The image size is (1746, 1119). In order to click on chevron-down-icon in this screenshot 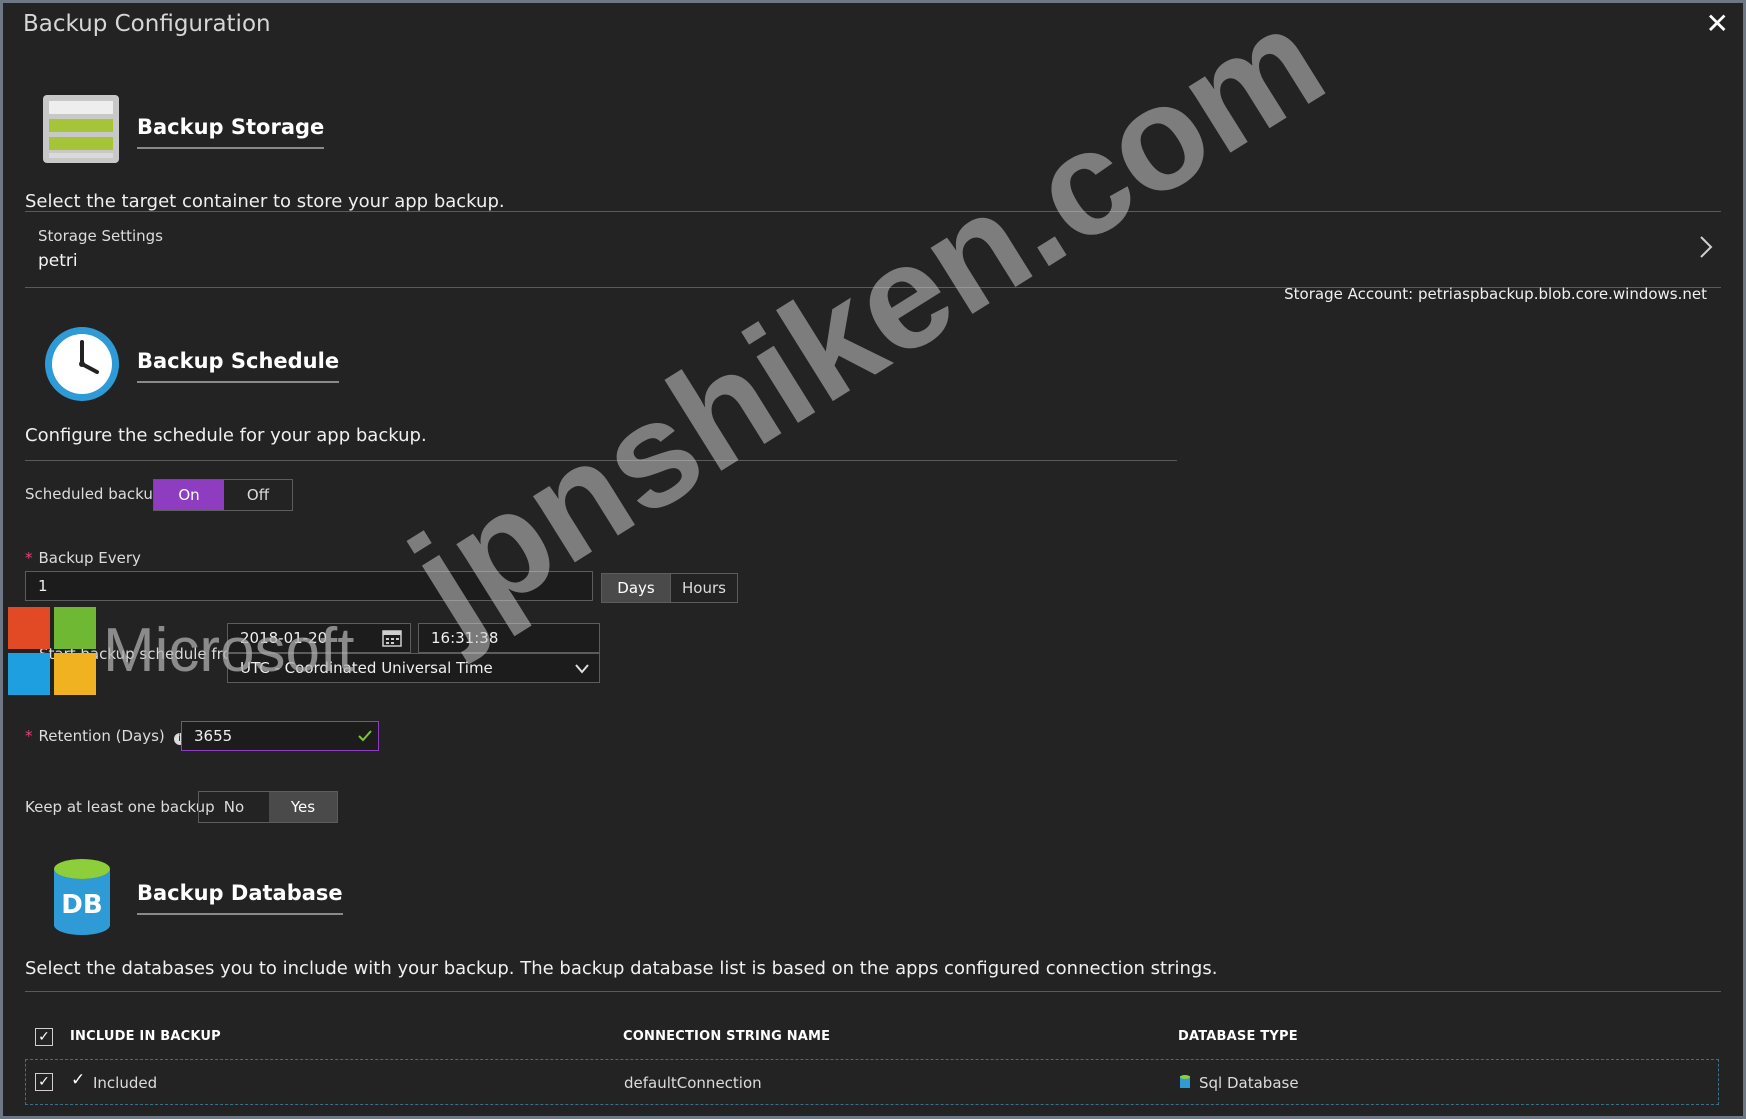, I will do `click(582, 669)`.